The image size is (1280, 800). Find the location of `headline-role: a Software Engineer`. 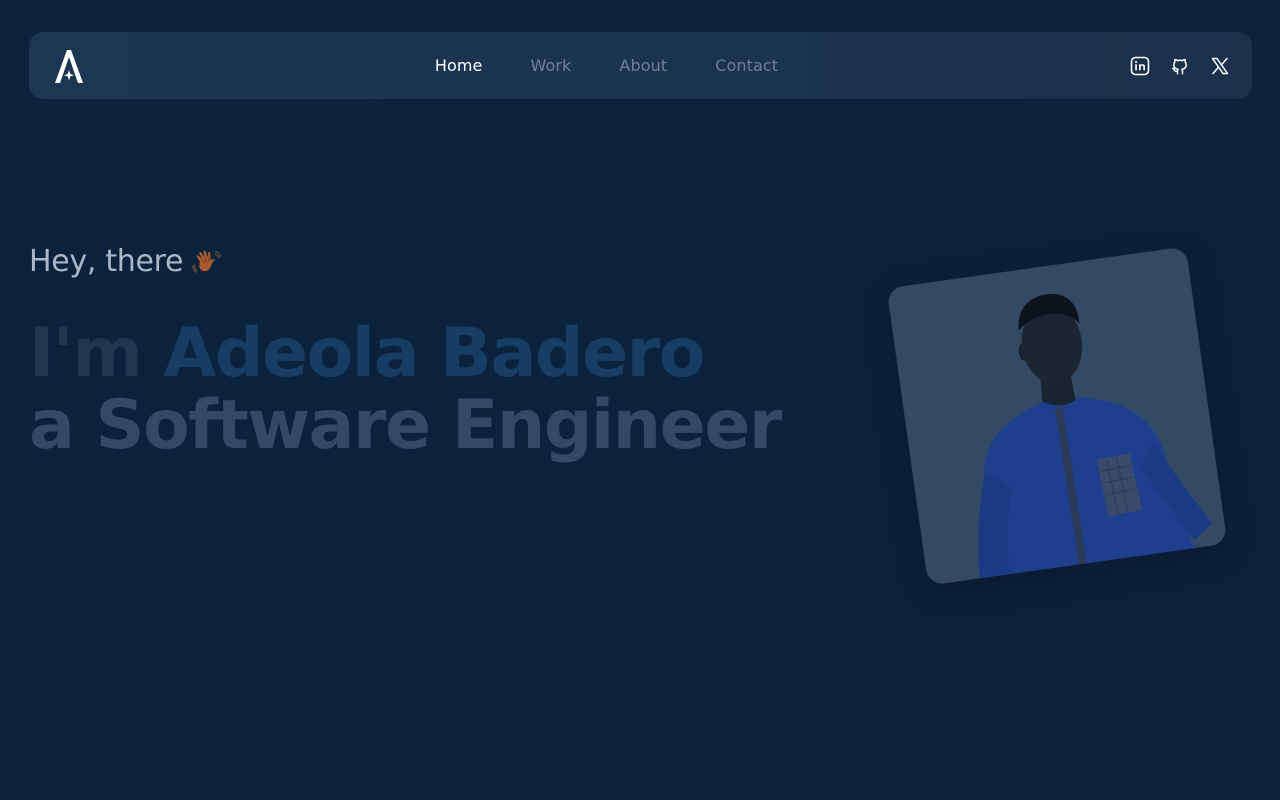

headline-role: a Software Engineer is located at coordinates (405, 425).